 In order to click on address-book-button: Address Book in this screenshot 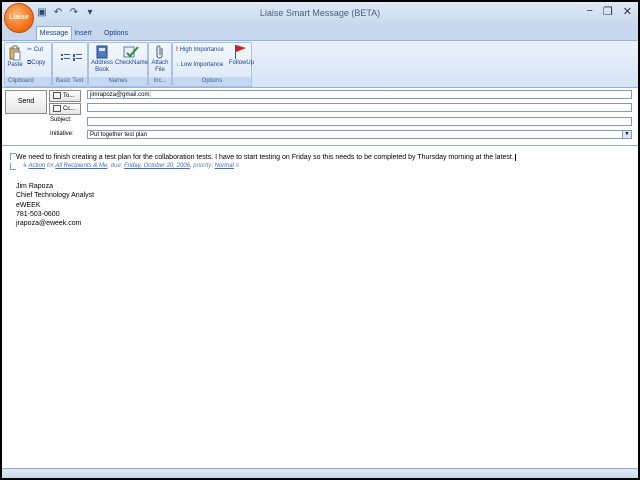, I will do `click(102, 59)`.